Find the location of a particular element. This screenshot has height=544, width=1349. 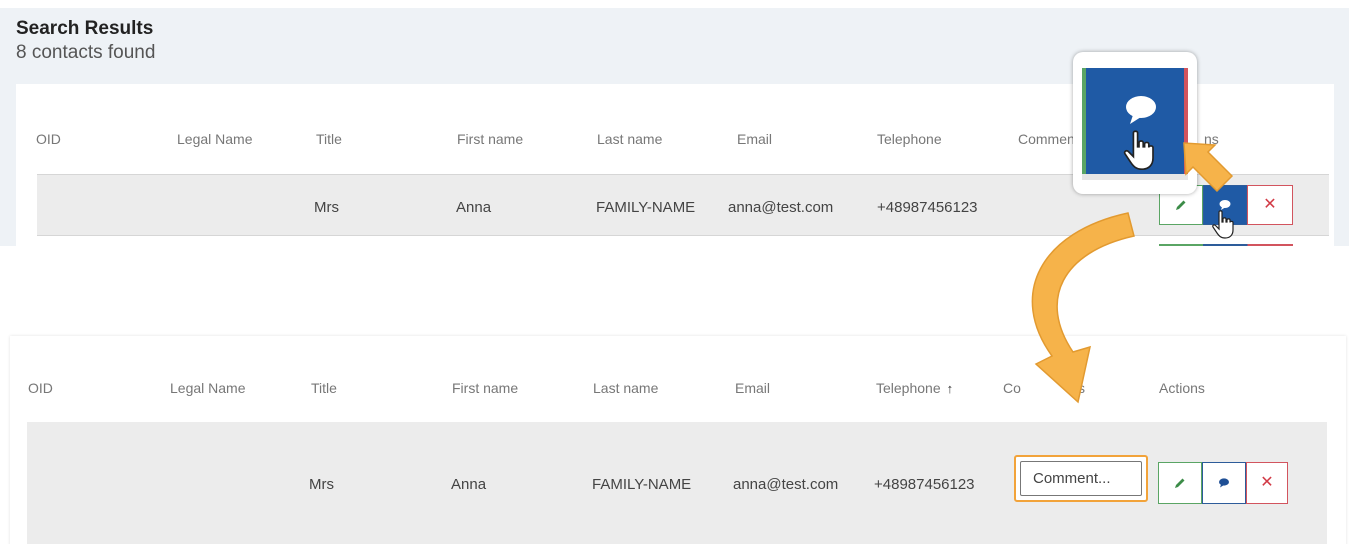

edit-button is located at coordinates (1180, 483).